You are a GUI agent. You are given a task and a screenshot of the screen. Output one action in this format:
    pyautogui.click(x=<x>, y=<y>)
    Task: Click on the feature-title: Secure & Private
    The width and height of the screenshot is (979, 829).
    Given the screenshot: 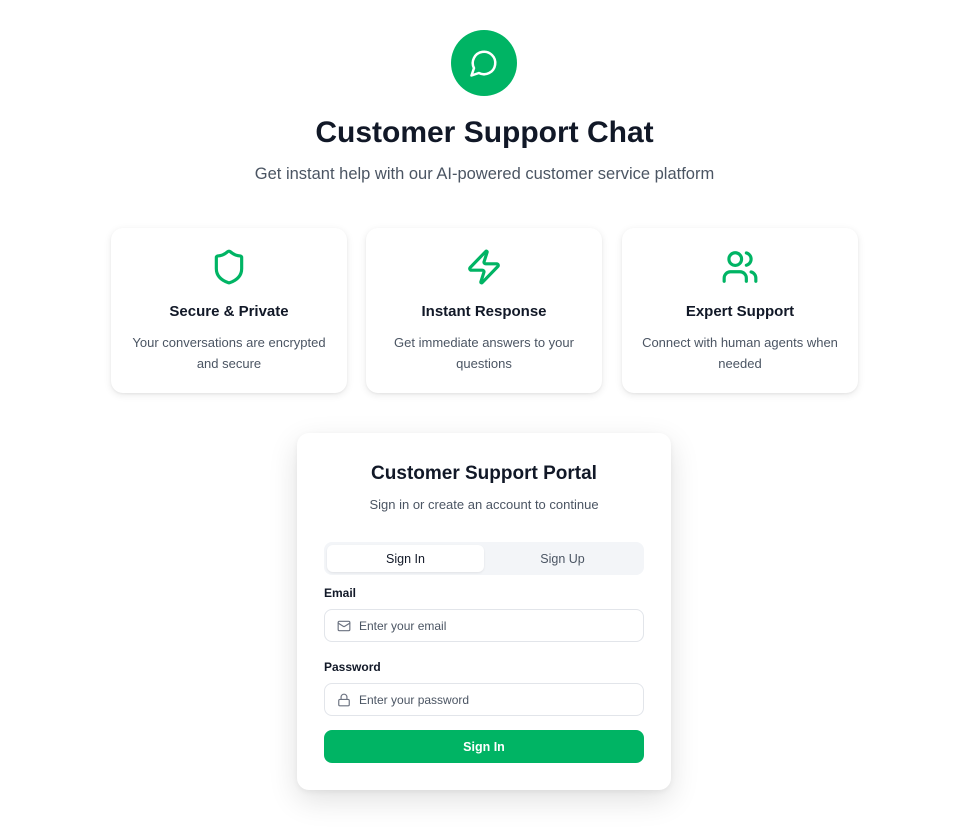 What is the action you would take?
    pyautogui.click(x=229, y=311)
    